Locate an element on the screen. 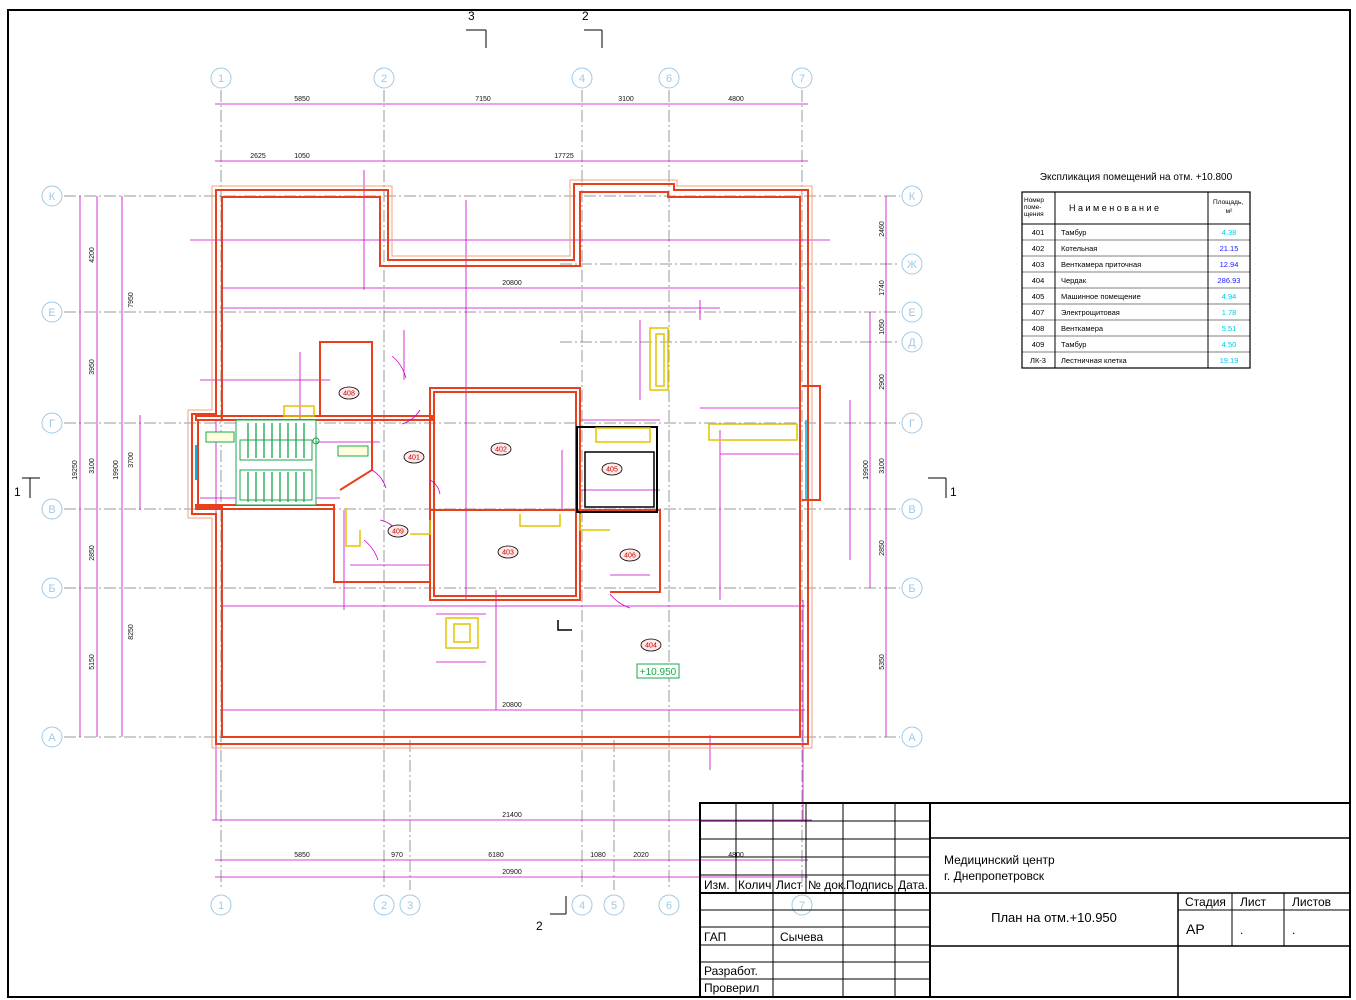 The width and height of the screenshot is (1356, 1000). axis-bubble-right-4-label: Г is located at coordinates (912, 424).